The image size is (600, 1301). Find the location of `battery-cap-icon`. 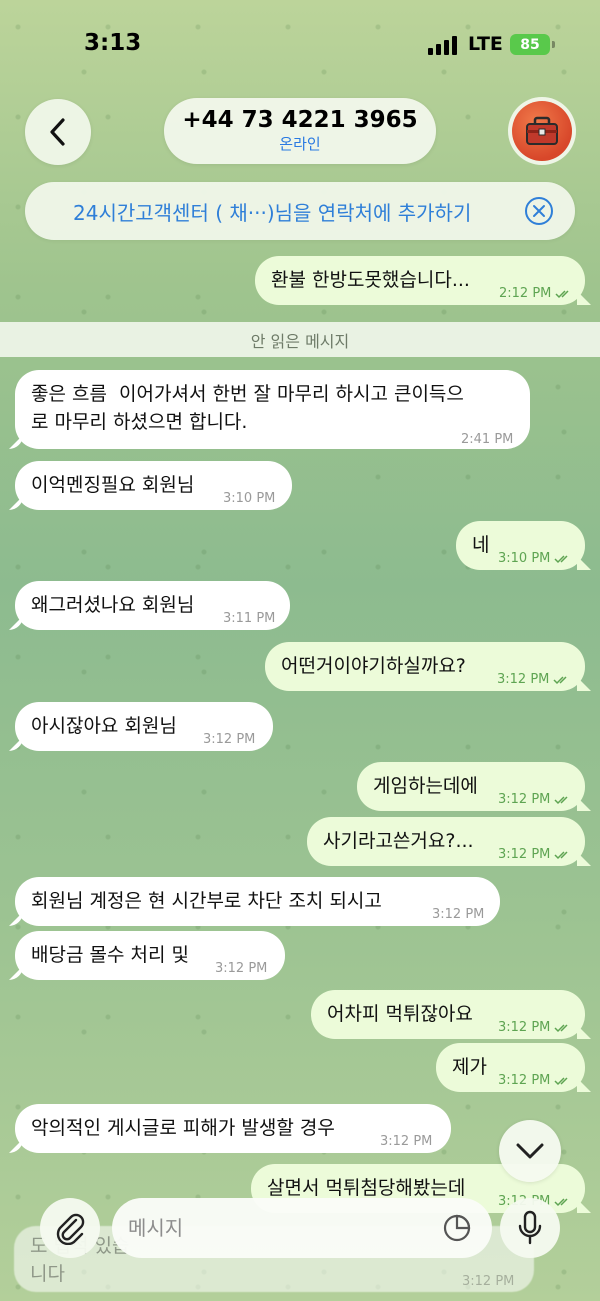

battery-cap-icon is located at coordinates (553, 44).